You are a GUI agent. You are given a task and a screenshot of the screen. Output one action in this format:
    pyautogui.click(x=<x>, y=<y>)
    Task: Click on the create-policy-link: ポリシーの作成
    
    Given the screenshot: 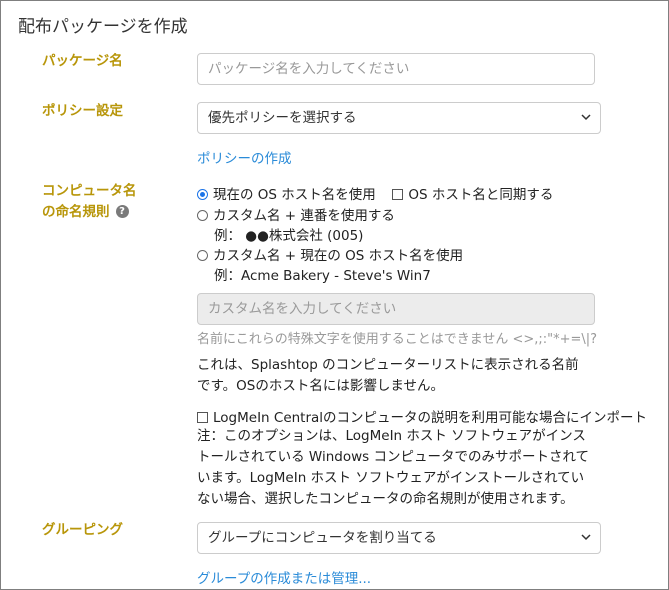 What is the action you would take?
    pyautogui.click(x=244, y=157)
    